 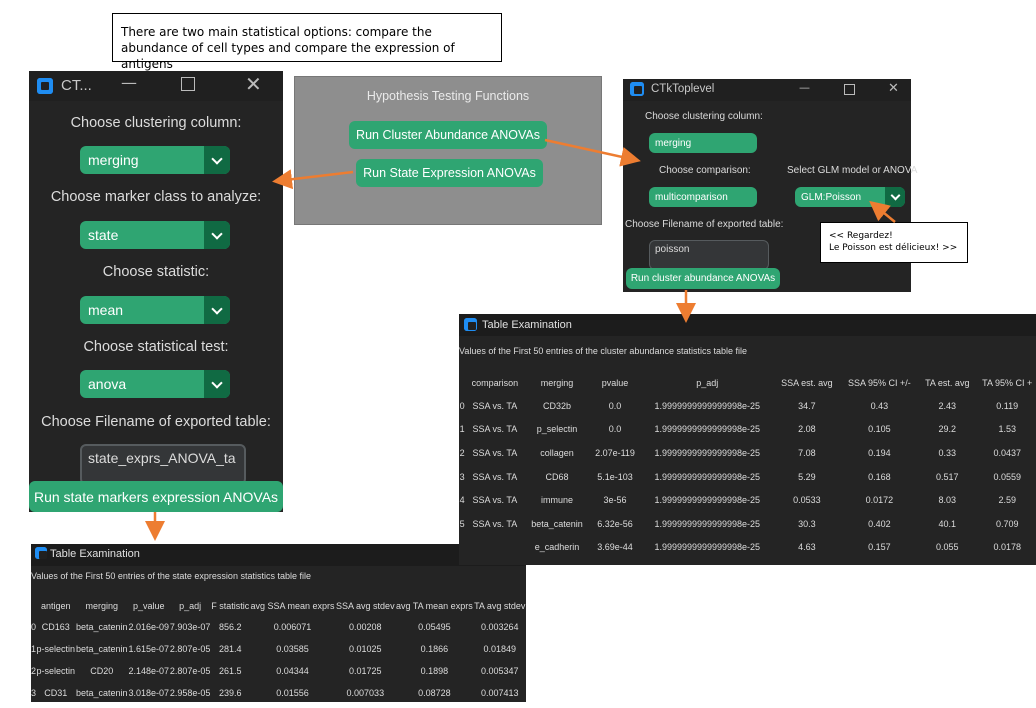 What do you see at coordinates (313, 179) in the screenshot?
I see `arrow-to-left-window` at bounding box center [313, 179].